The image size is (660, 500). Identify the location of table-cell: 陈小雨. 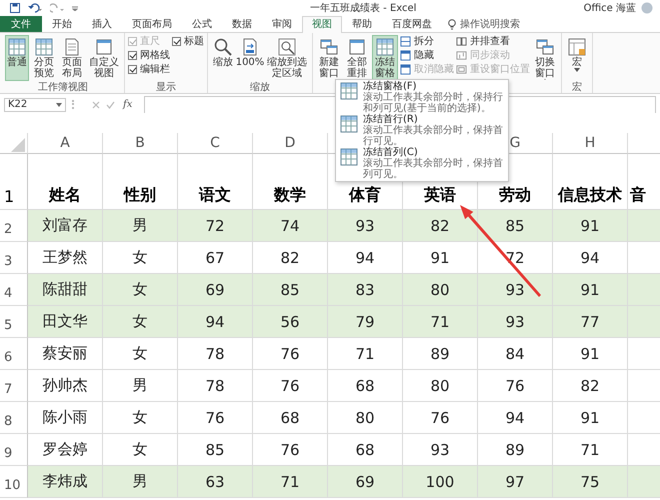
(65, 418).